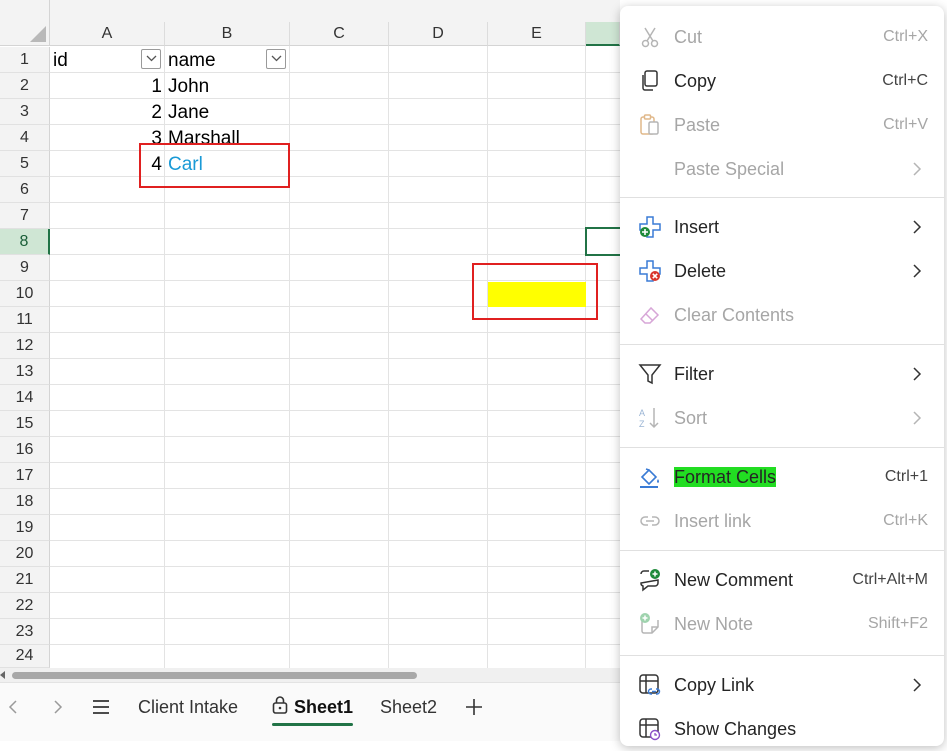 The height and width of the screenshot is (751, 947). I want to click on cell-b2: John, so click(188, 87).